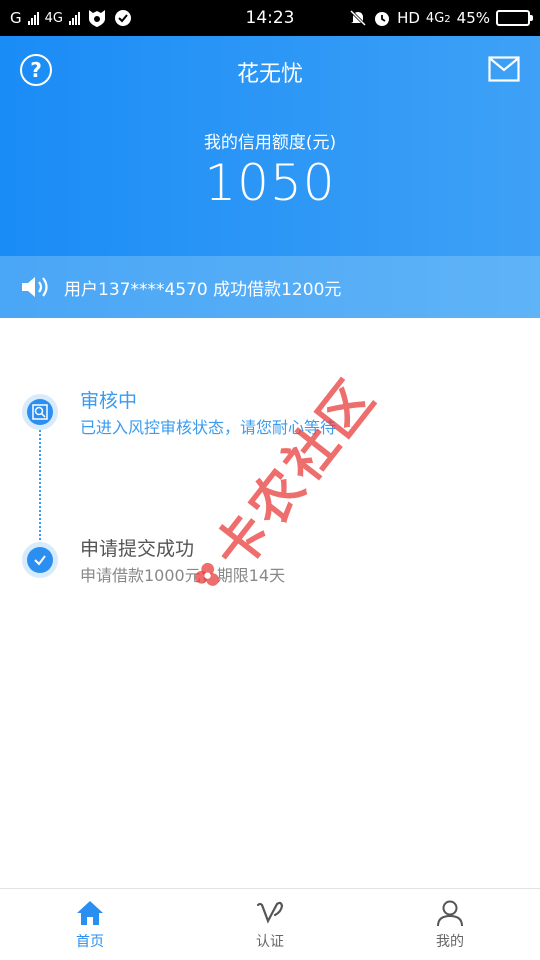 The width and height of the screenshot is (540, 960). I want to click on battery-label: 45%, so click(473, 18).